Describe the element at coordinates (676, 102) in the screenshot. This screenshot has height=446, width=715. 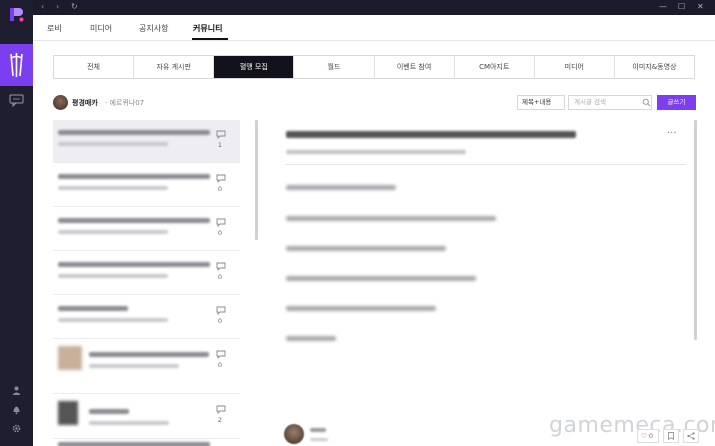
I see `write-post-button: 글쓰기` at that location.